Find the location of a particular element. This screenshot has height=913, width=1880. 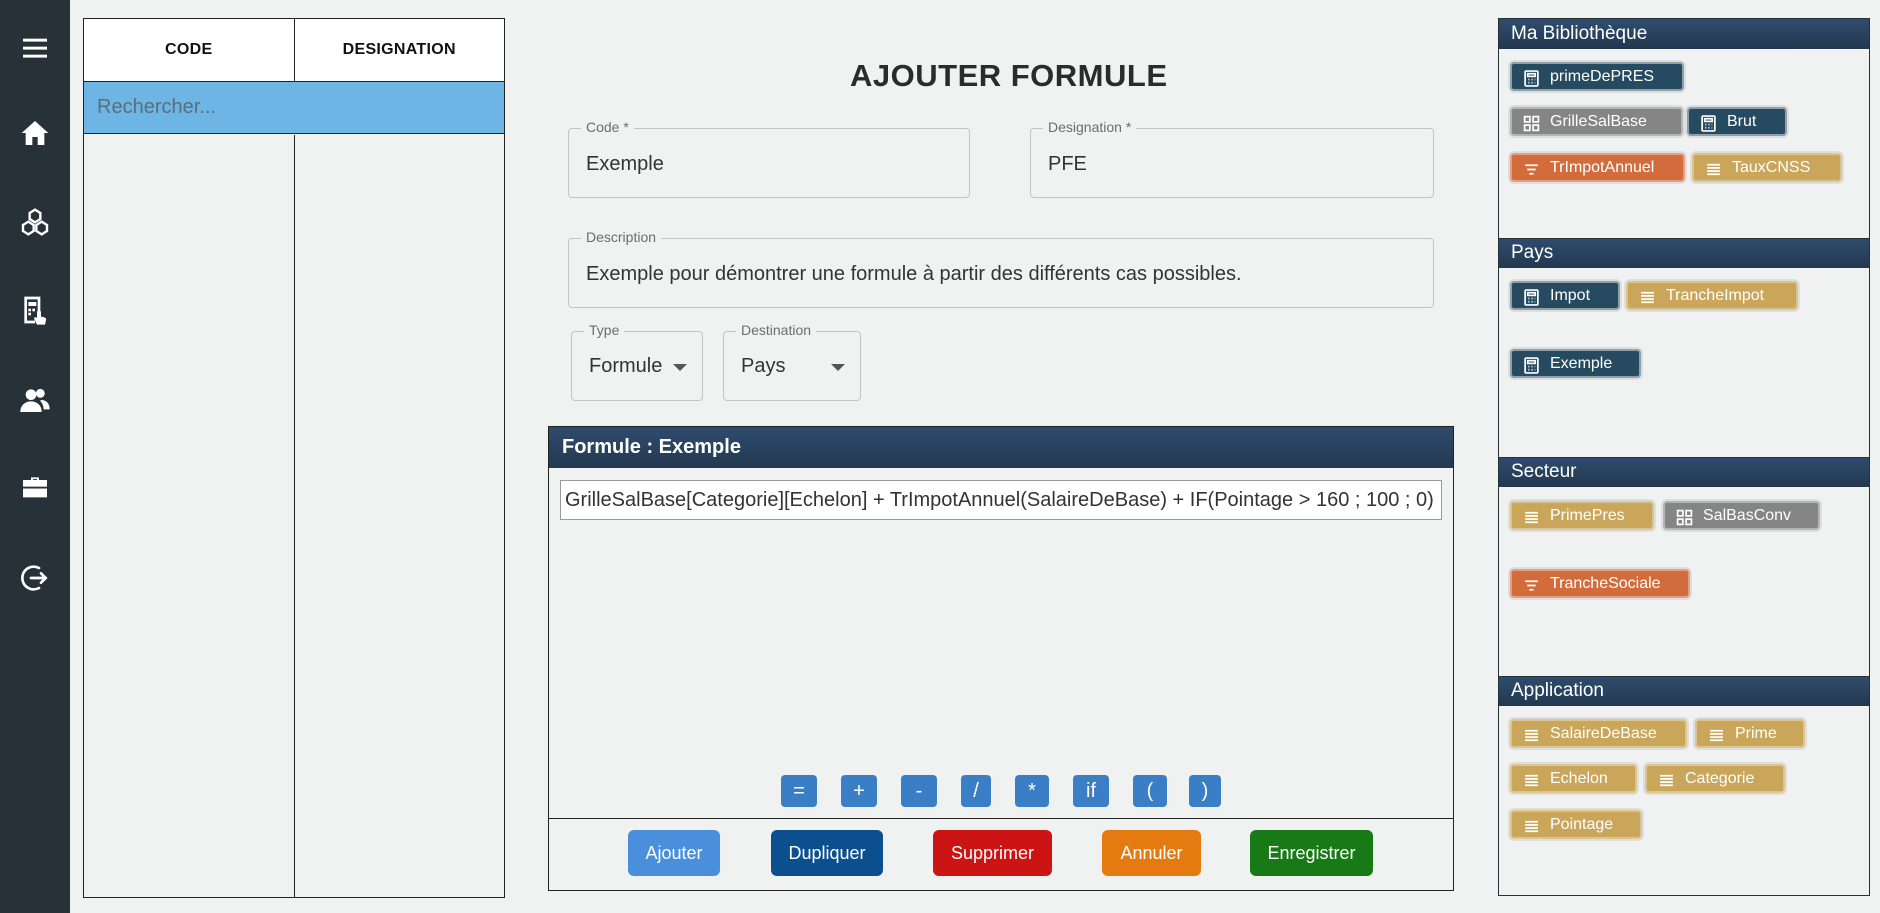

chip-label: Pointage is located at coordinates (1582, 824).